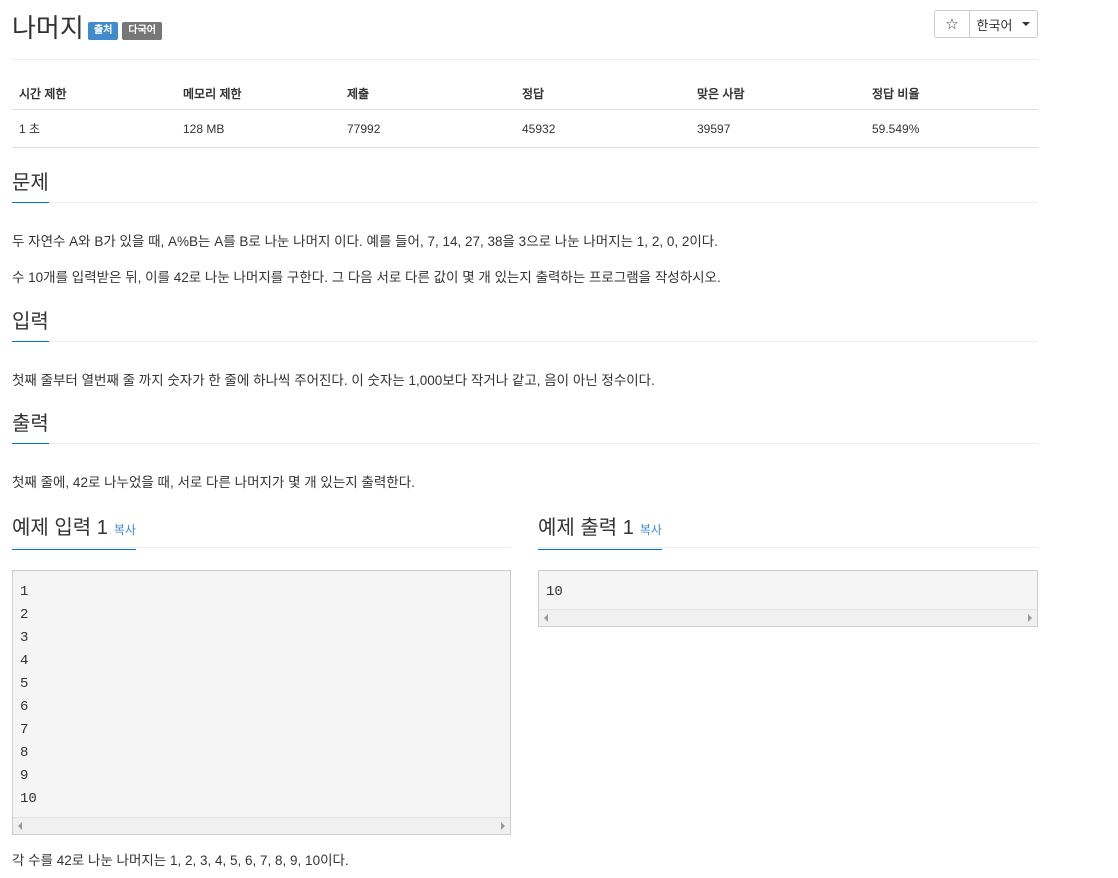  What do you see at coordinates (788, 532) in the screenshot?
I see `sample-output-header: 예제 출력 1 복사` at bounding box center [788, 532].